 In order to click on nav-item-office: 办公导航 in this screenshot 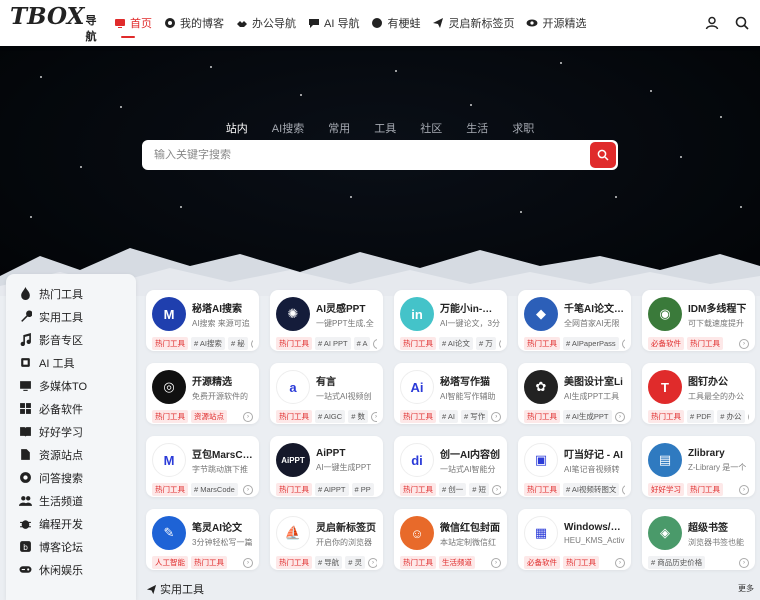, I will do `click(266, 23)`.